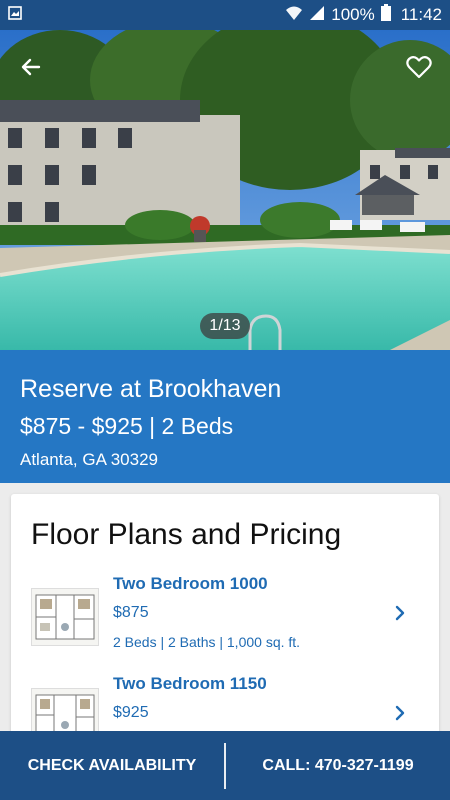  Describe the element at coordinates (207, 642) in the screenshot. I see `floor-plan-details: 2 Beds | 2 Baths | 1,000 sq. ft.` at that location.